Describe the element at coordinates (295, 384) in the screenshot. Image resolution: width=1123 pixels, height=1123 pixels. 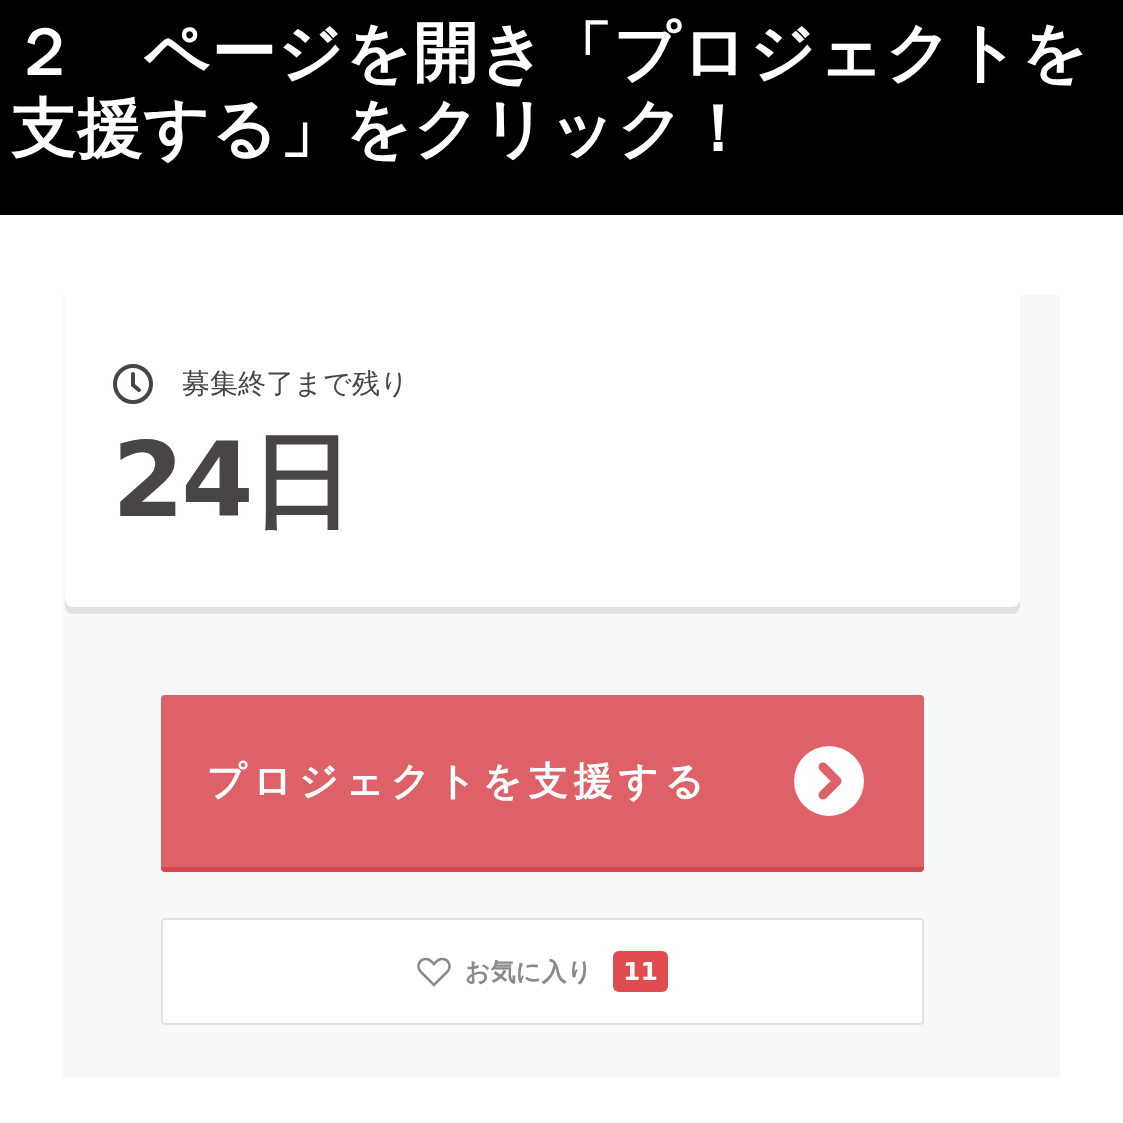
I see `remaining-label: 募集終了まで残り` at that location.